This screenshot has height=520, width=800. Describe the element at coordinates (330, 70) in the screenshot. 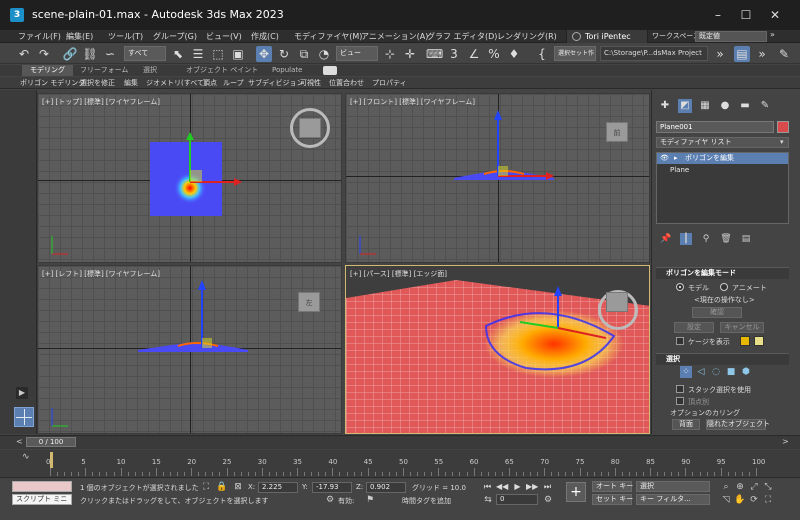

I see `ribbon-toggle-icon` at that location.